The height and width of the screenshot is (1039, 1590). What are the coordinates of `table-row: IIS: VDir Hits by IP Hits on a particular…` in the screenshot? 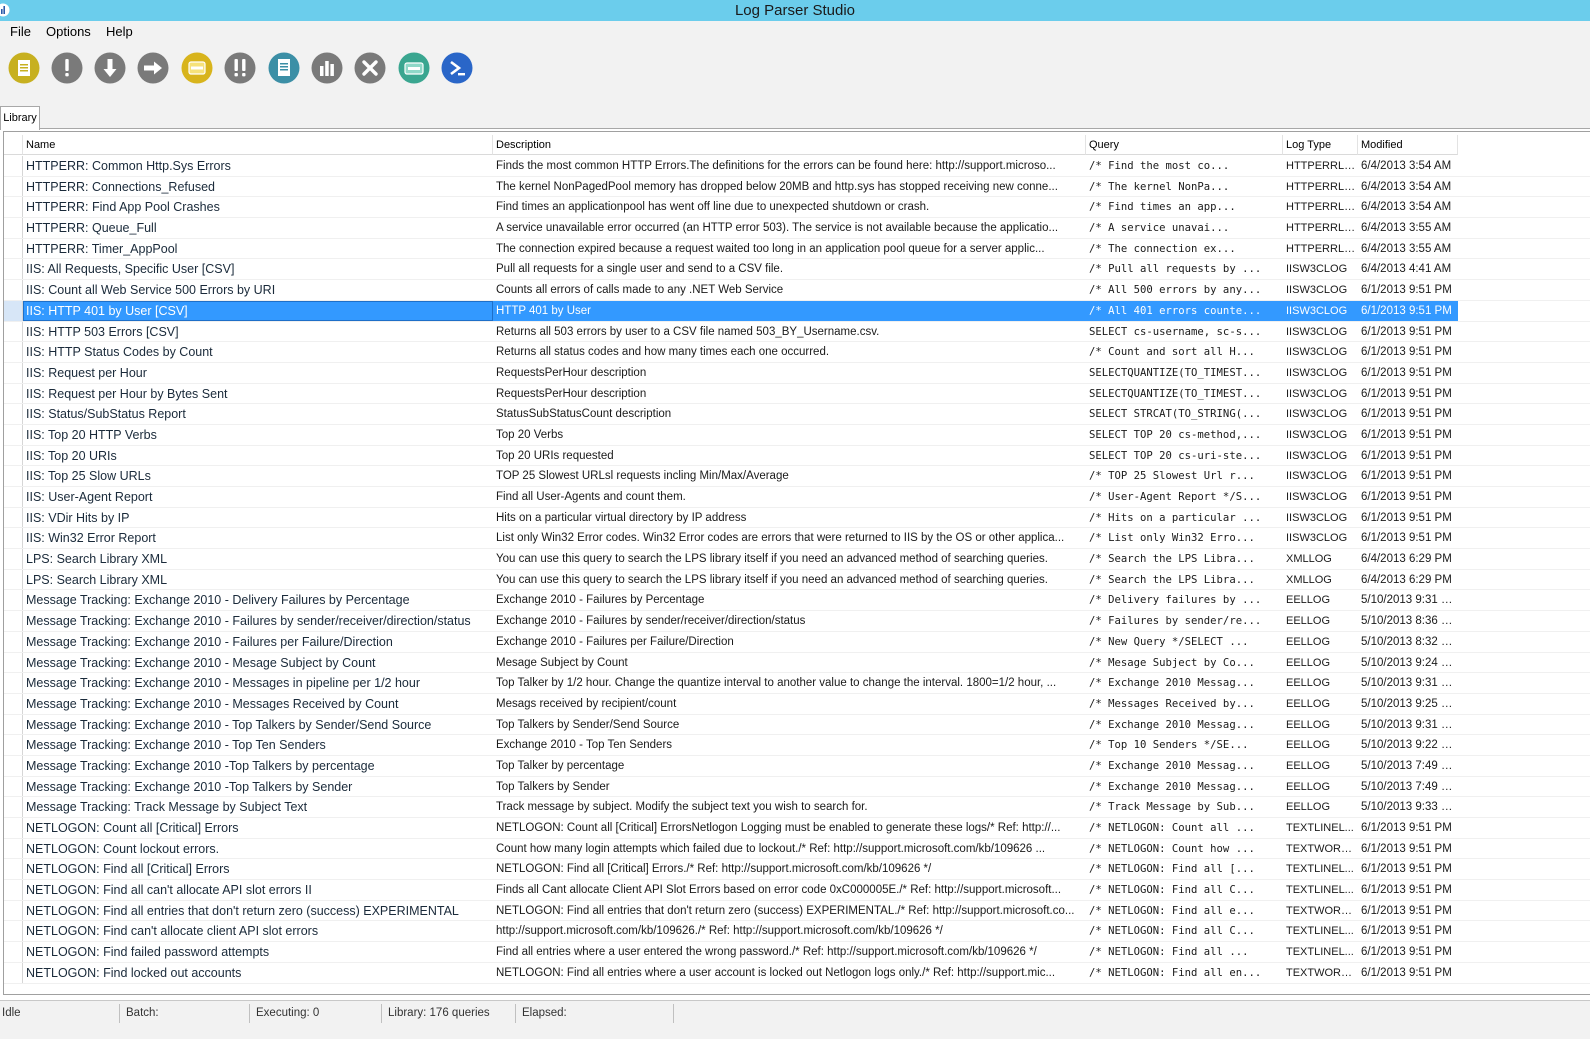 It's located at (797, 518).